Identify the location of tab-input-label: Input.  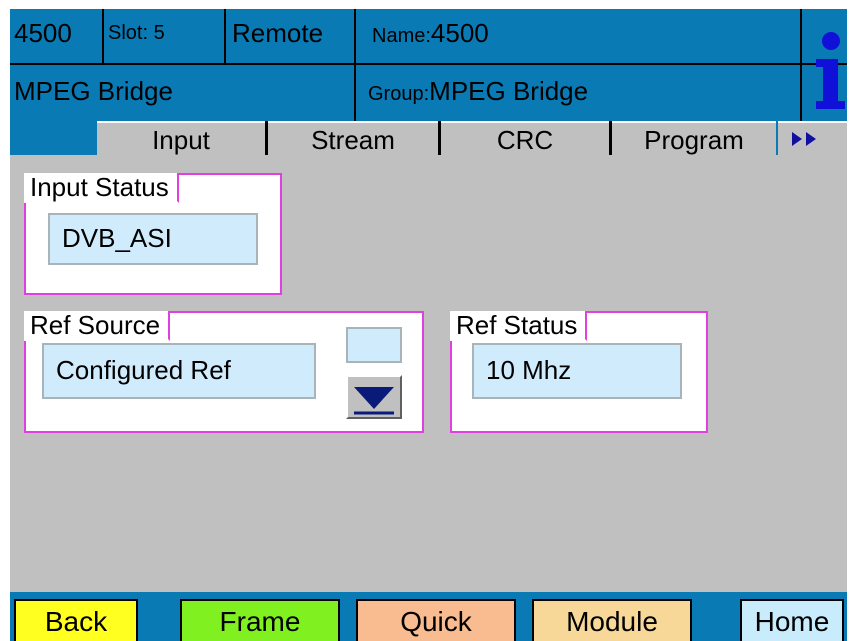
(181, 140).